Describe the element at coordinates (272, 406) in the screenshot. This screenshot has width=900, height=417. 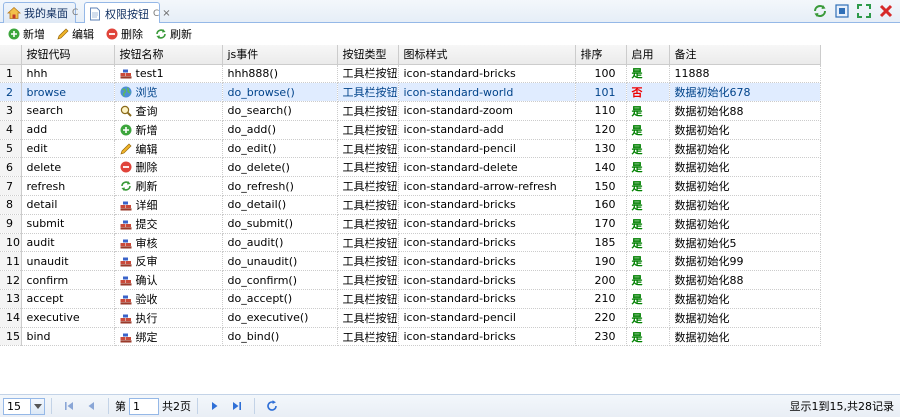
I see `reload-icon` at that location.